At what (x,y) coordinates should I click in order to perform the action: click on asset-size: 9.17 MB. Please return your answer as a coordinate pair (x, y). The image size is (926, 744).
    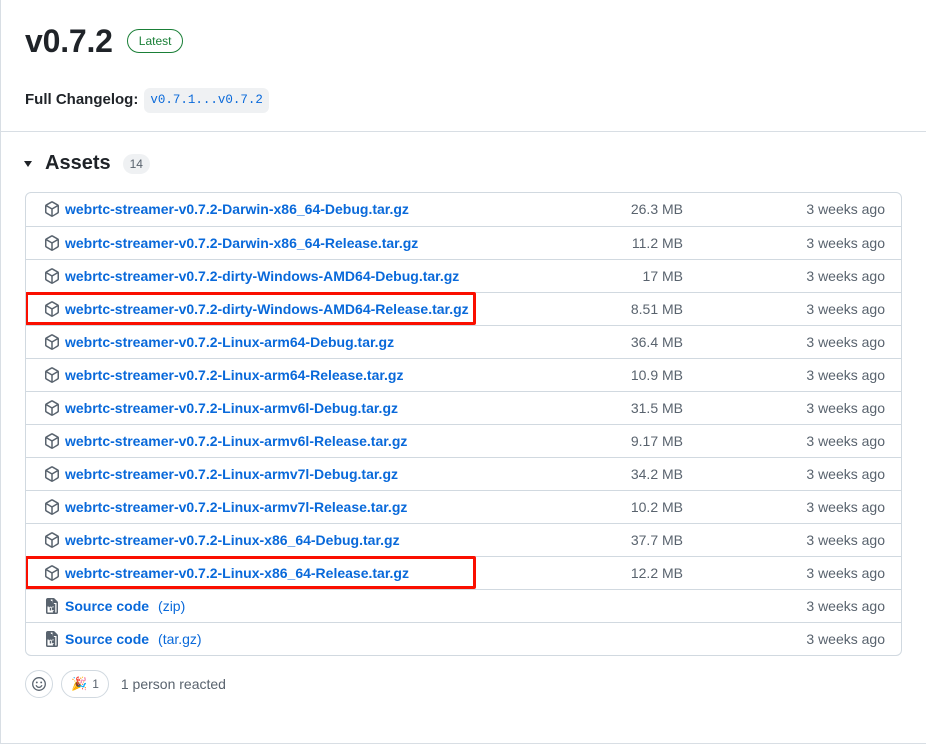
    Looking at the image, I should click on (656, 440).